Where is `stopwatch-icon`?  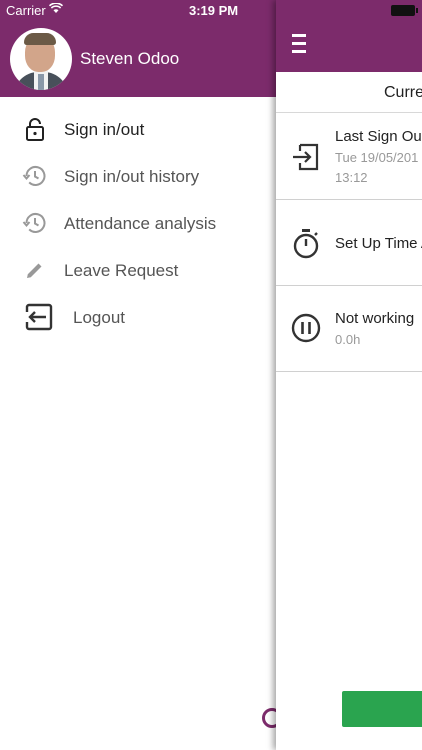
stopwatch-icon is located at coordinates (306, 244).